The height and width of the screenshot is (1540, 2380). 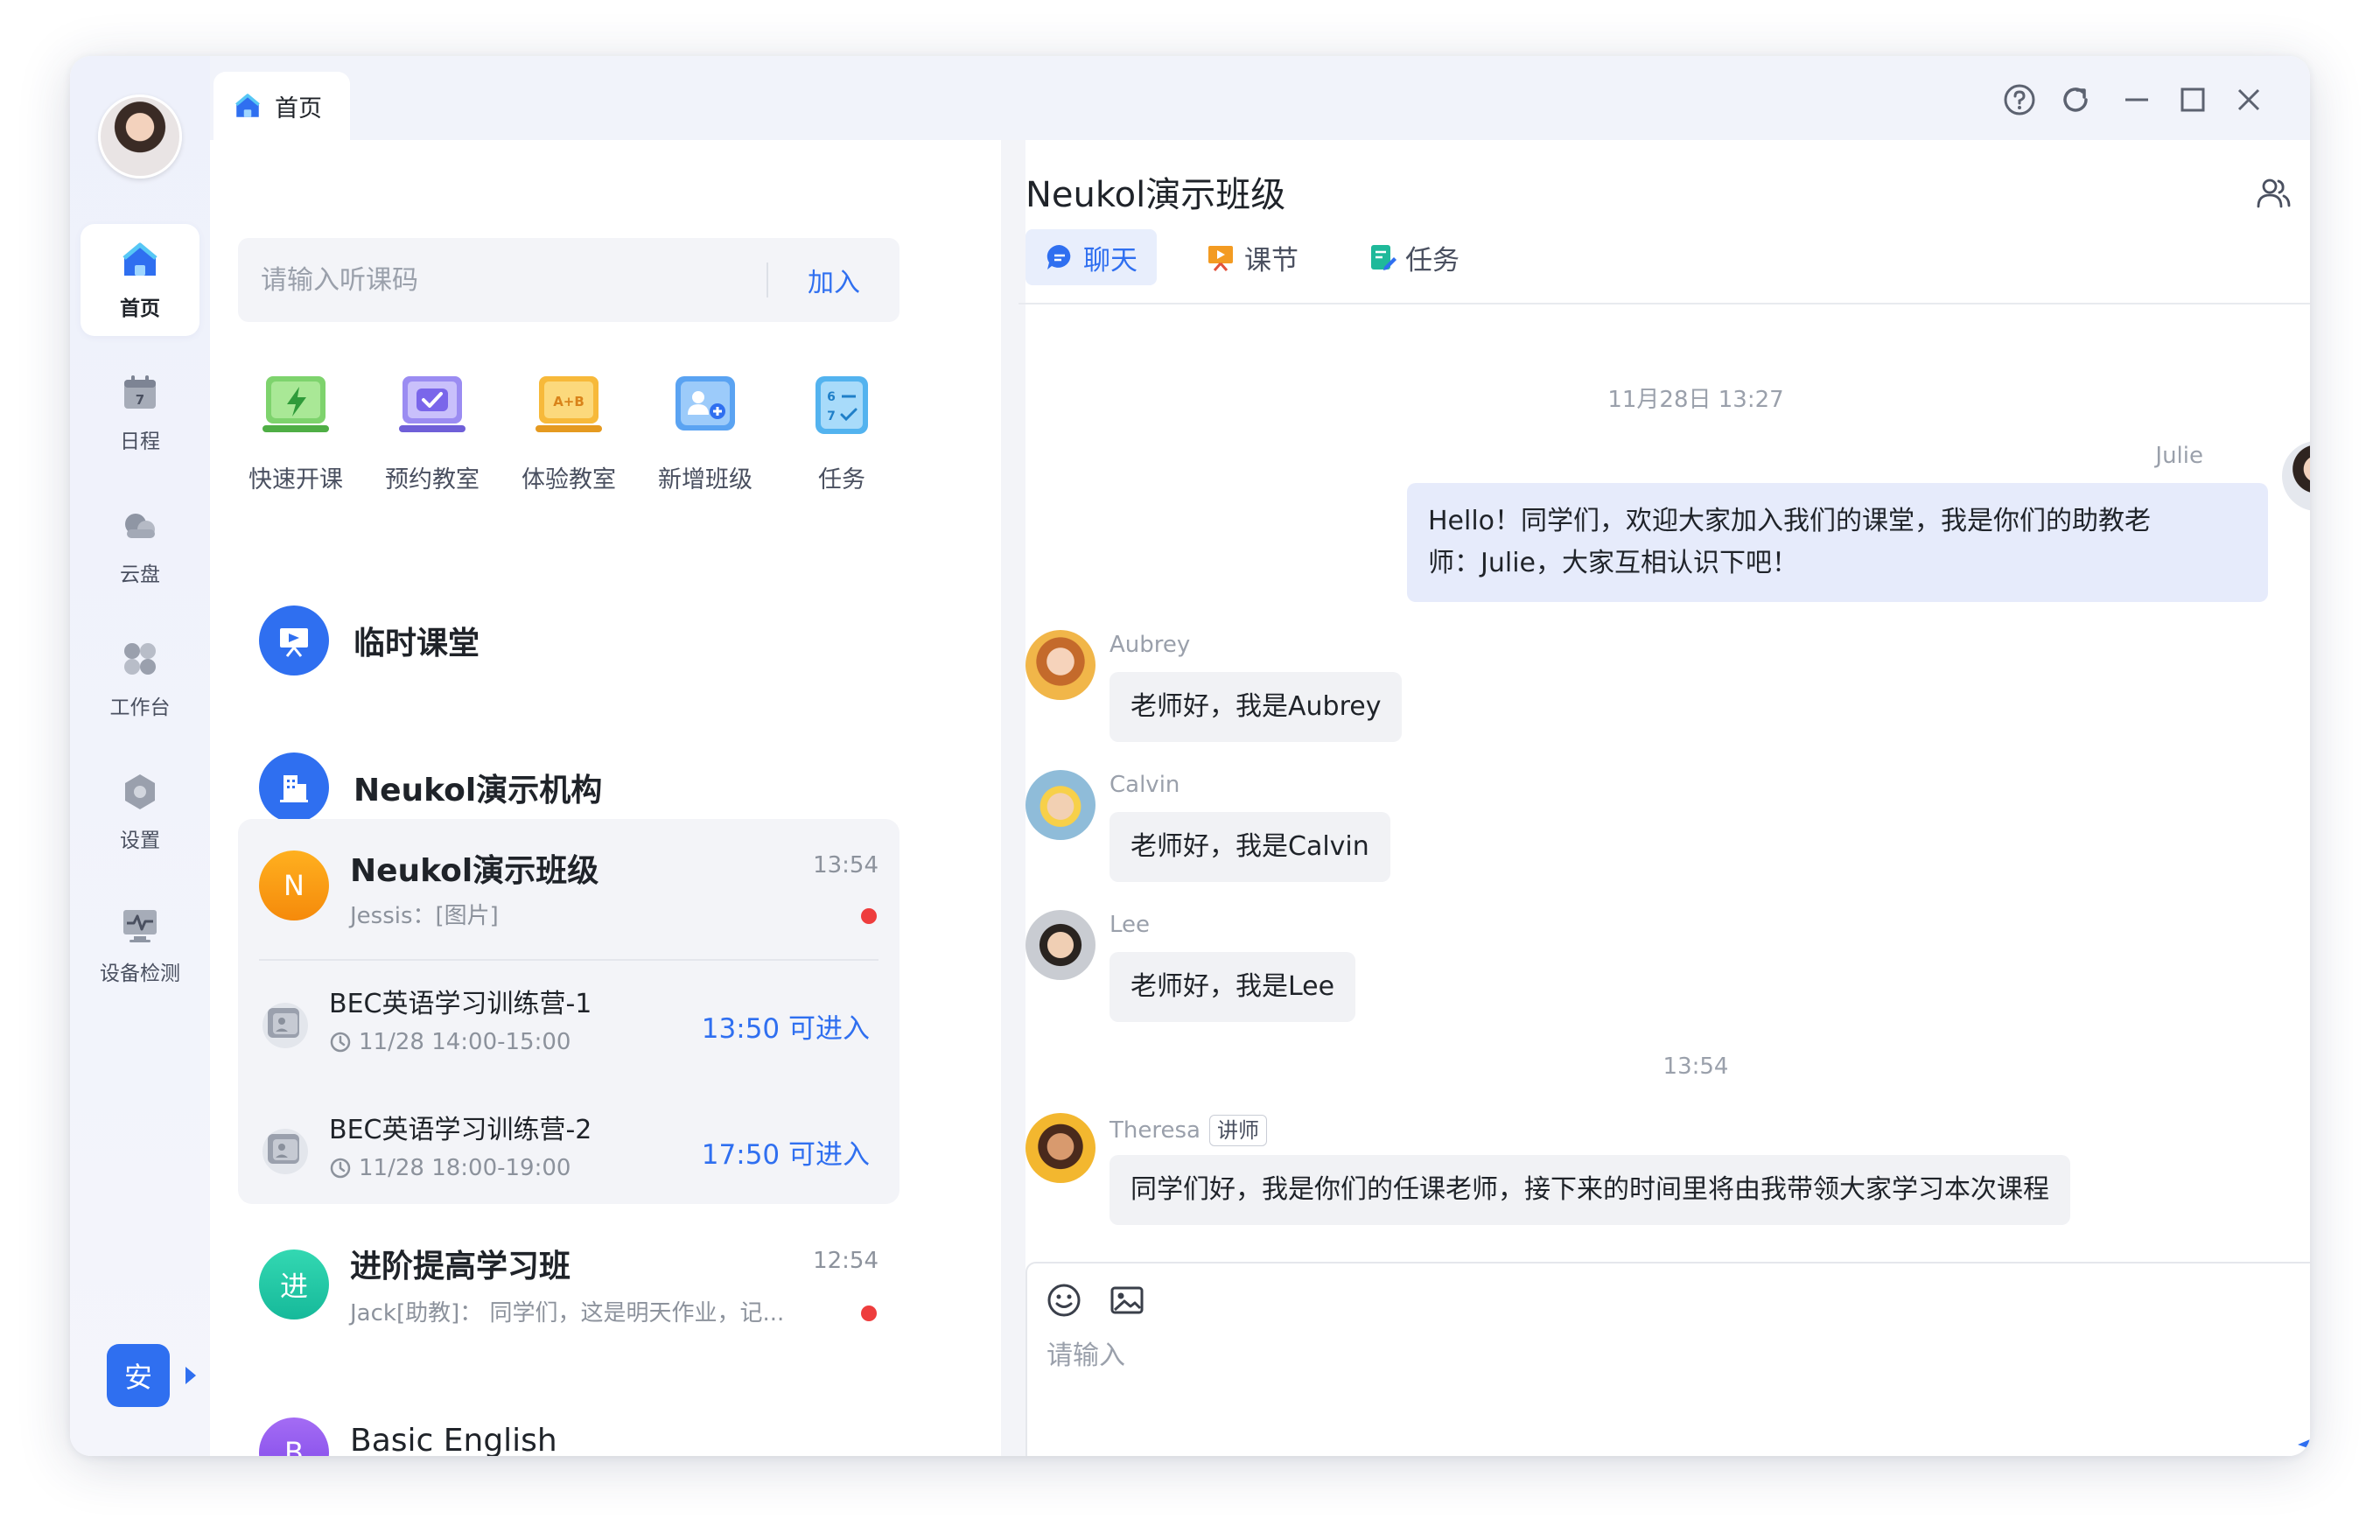 I want to click on tab-lessons-label: 课节, so click(x=1271, y=260).